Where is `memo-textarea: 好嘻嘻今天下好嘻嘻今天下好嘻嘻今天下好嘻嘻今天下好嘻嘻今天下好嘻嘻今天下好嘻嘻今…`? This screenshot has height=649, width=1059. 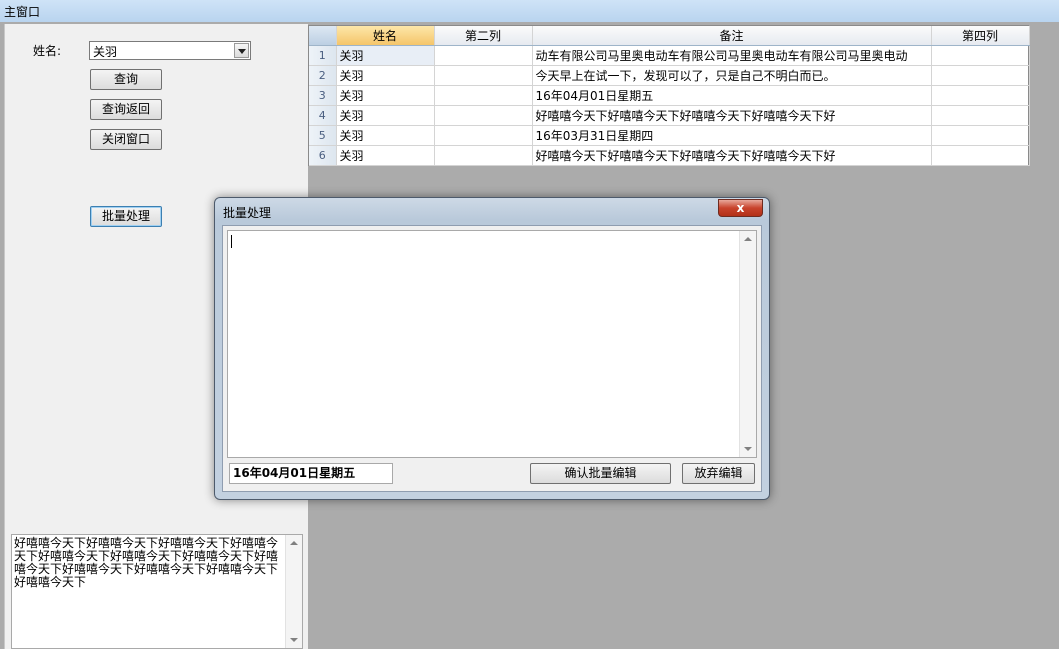 memo-textarea: 好嘻嘻今天下好嘻嘻今天下好嘻嘻今天下好嘻嘻今天下好嘻嘻今天下好嘻嘻今天下好嘻嘻今… is located at coordinates (157, 591).